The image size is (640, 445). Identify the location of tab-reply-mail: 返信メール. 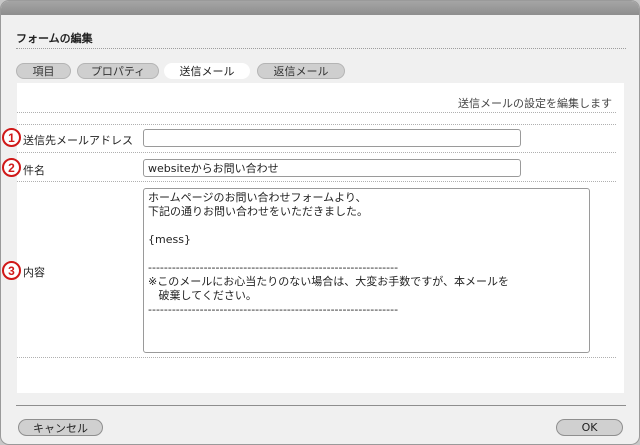
(301, 71).